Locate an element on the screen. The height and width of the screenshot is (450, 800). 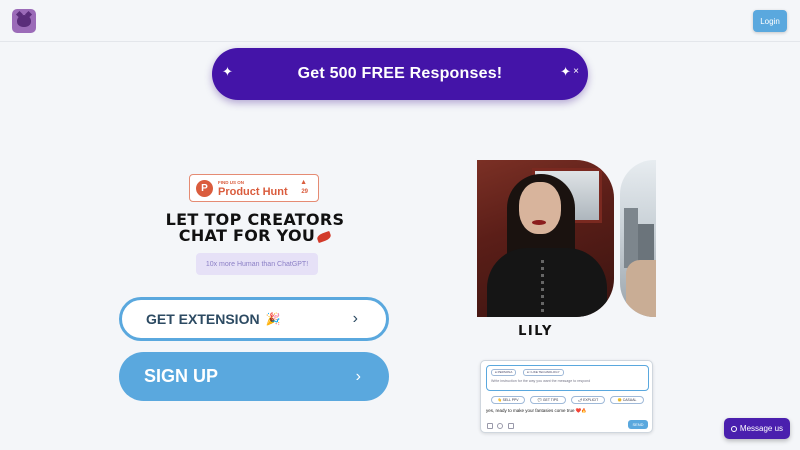
chip-casual: 😊 CASUAL is located at coordinates (627, 400).